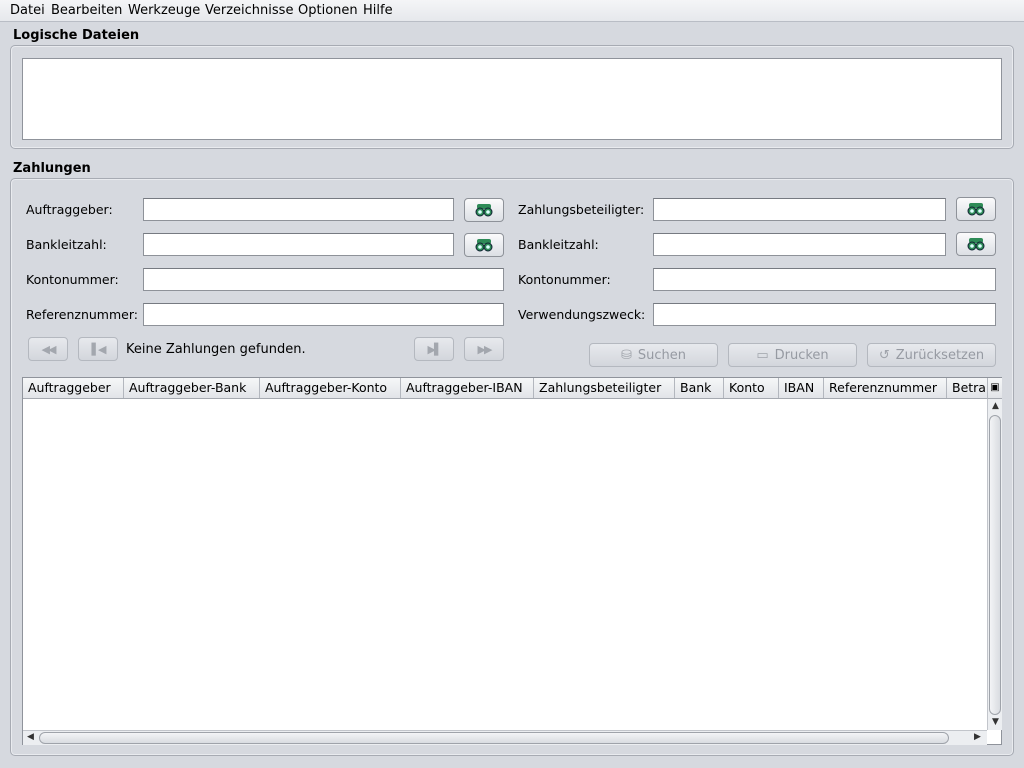 This screenshot has width=1024, height=768. Describe the element at coordinates (494, 738) in the screenshot. I see `horizontal-scroll-thumb` at that location.